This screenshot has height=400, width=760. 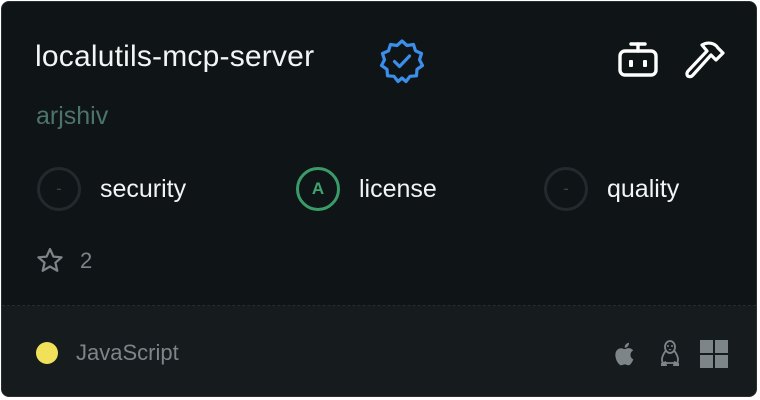 I want to click on quality-label: quality, so click(x=643, y=188).